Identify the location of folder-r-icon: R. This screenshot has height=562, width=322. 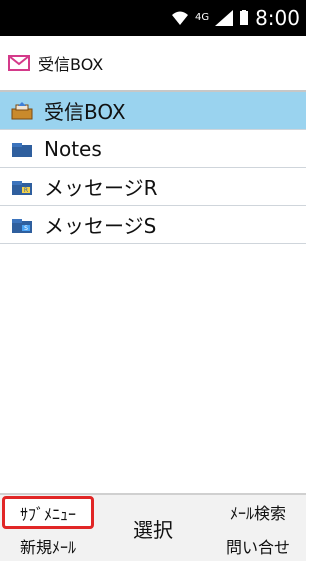
(22, 187).